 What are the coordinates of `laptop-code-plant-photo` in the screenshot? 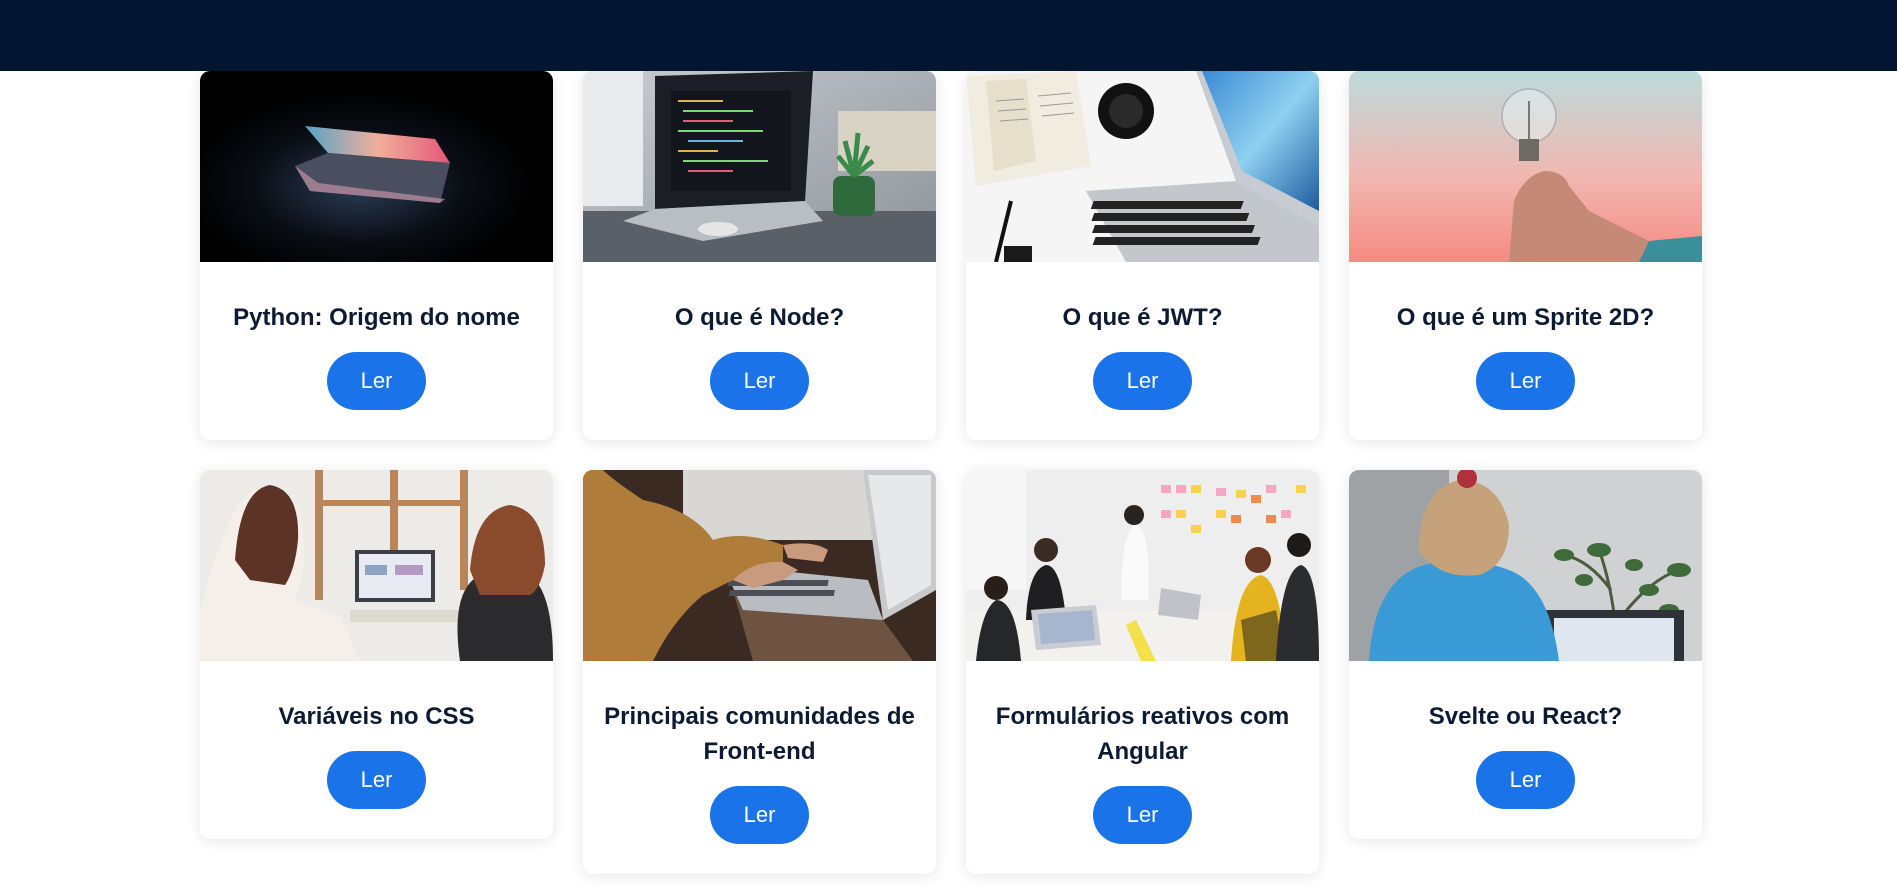 It's located at (759, 166).